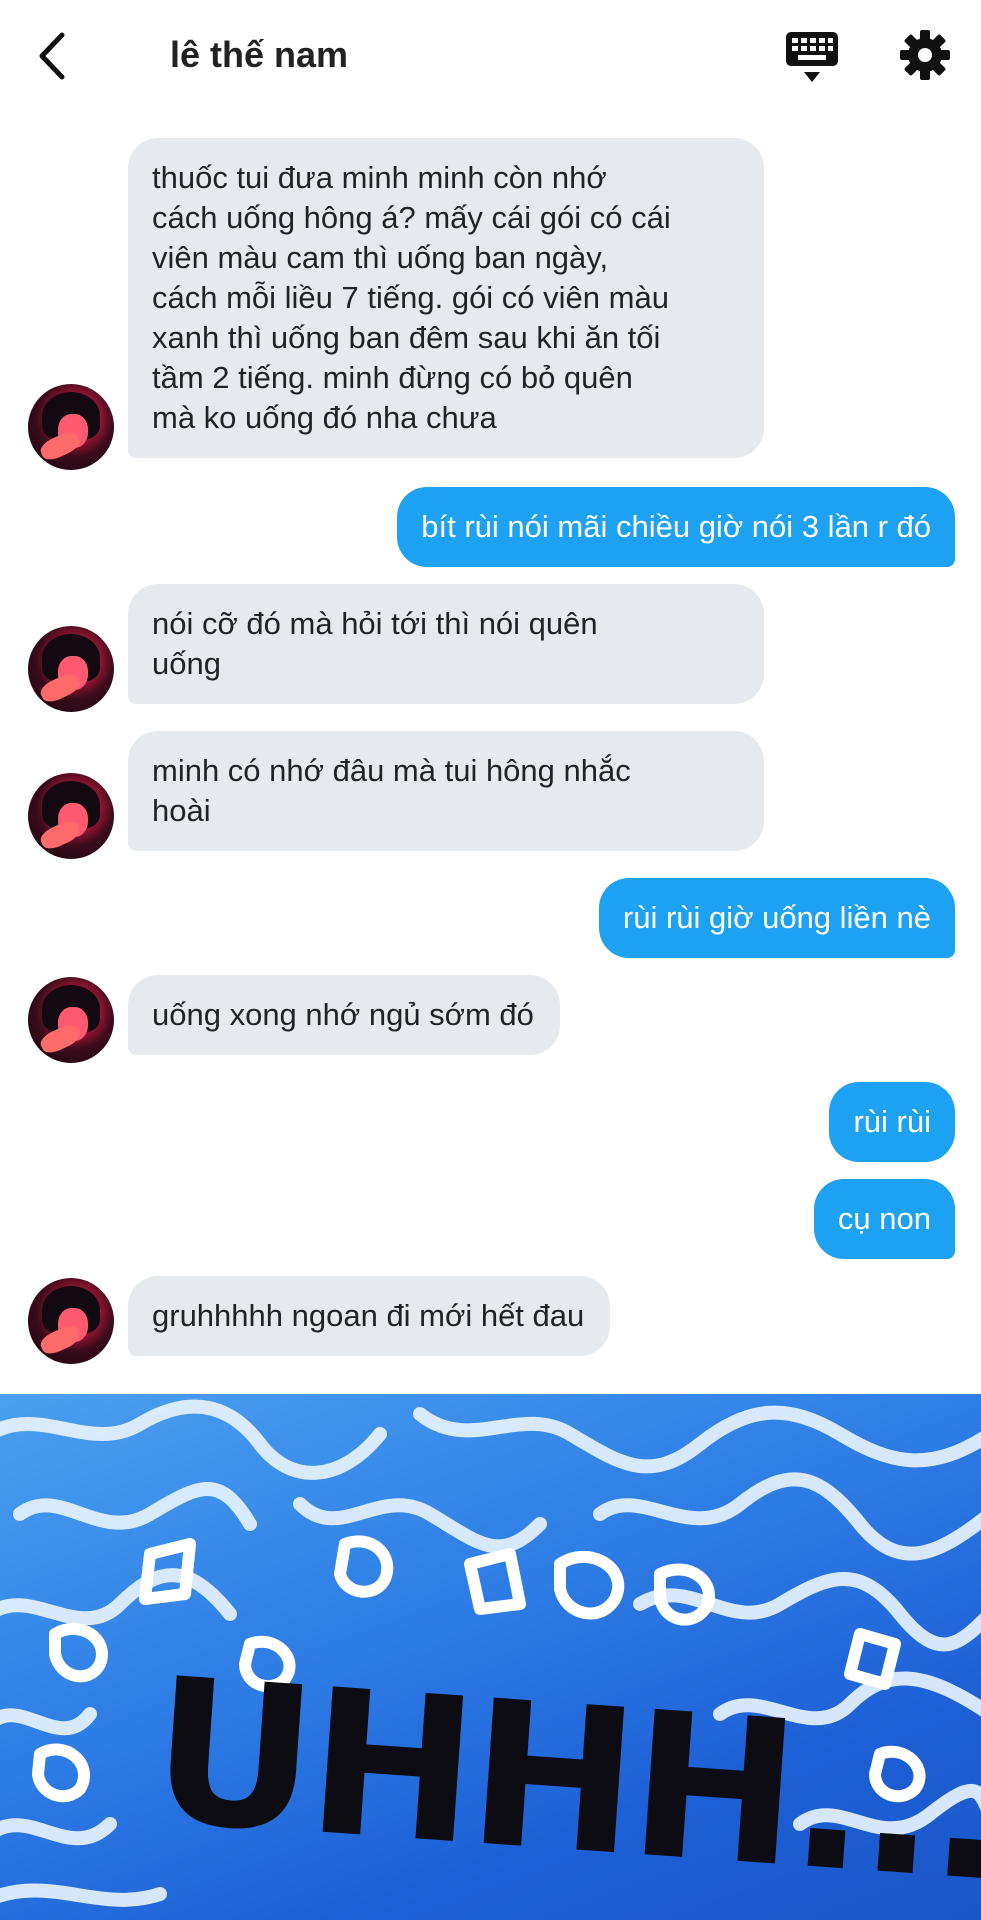 The width and height of the screenshot is (981, 1920). Describe the element at coordinates (259, 54) in the screenshot. I see `conversation-title: lê thế nam` at that location.